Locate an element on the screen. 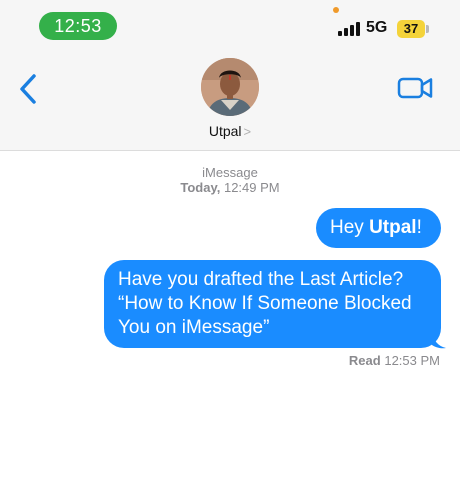 The height and width of the screenshot is (500, 460). battery-tip is located at coordinates (427, 29).